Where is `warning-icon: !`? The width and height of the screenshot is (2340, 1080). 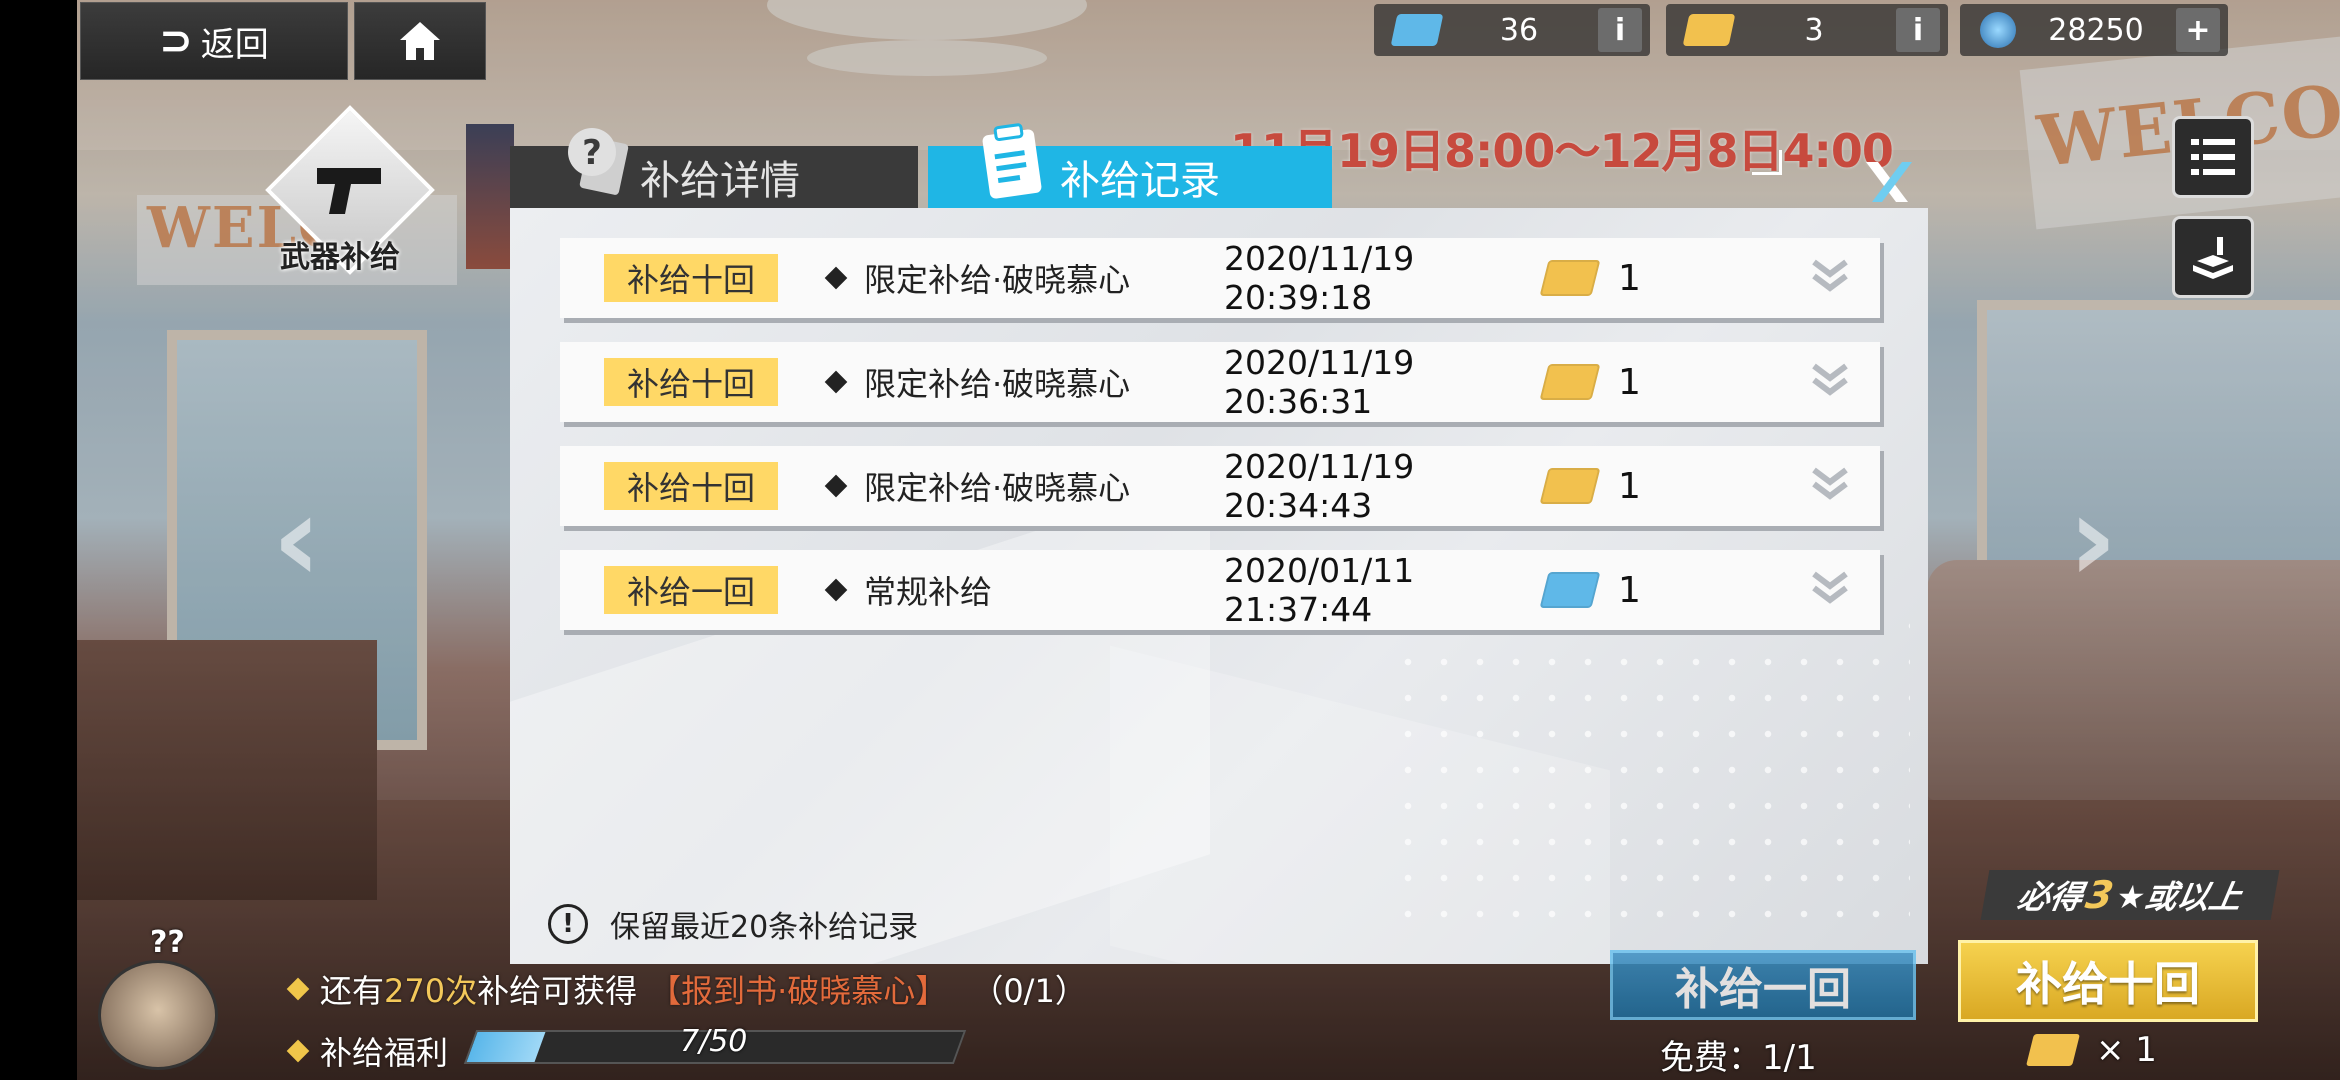 warning-icon: ! is located at coordinates (568, 924).